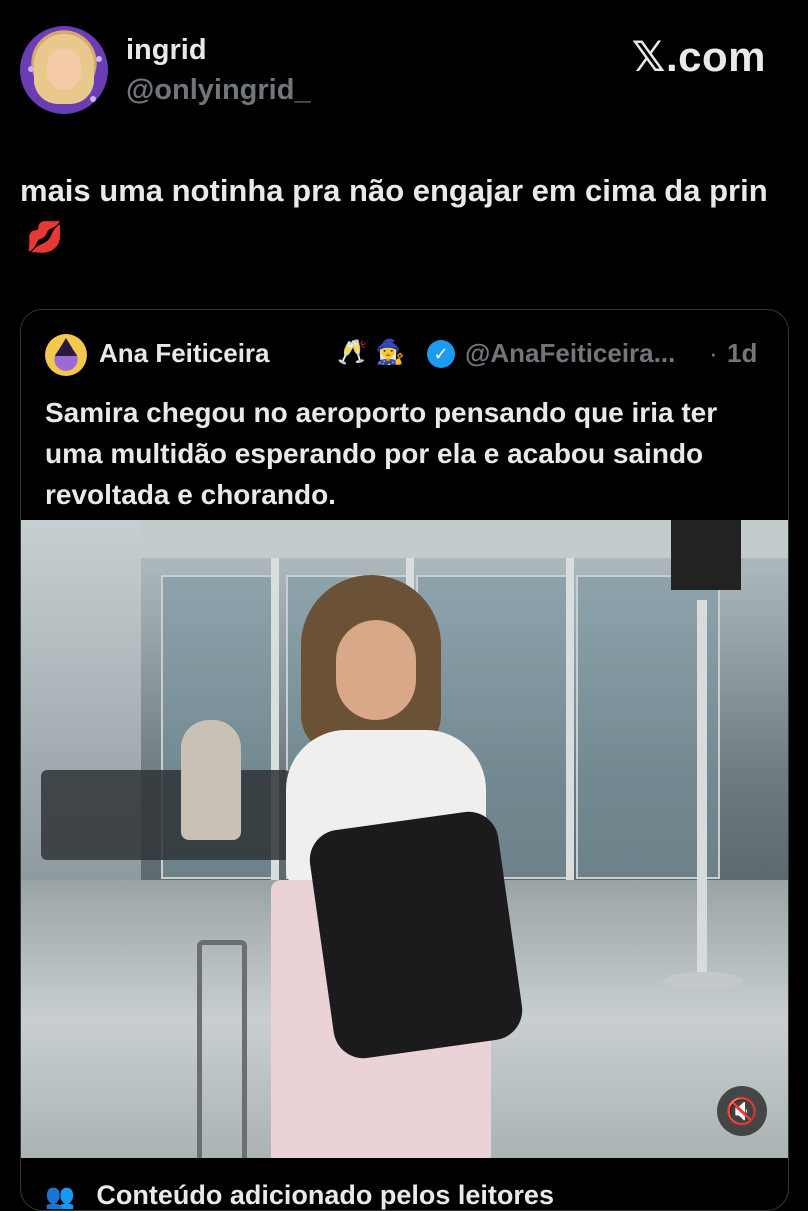 This screenshot has width=808, height=1211. What do you see at coordinates (45, 237) in the screenshot?
I see `kiss-emoji-icon: 💋` at bounding box center [45, 237].